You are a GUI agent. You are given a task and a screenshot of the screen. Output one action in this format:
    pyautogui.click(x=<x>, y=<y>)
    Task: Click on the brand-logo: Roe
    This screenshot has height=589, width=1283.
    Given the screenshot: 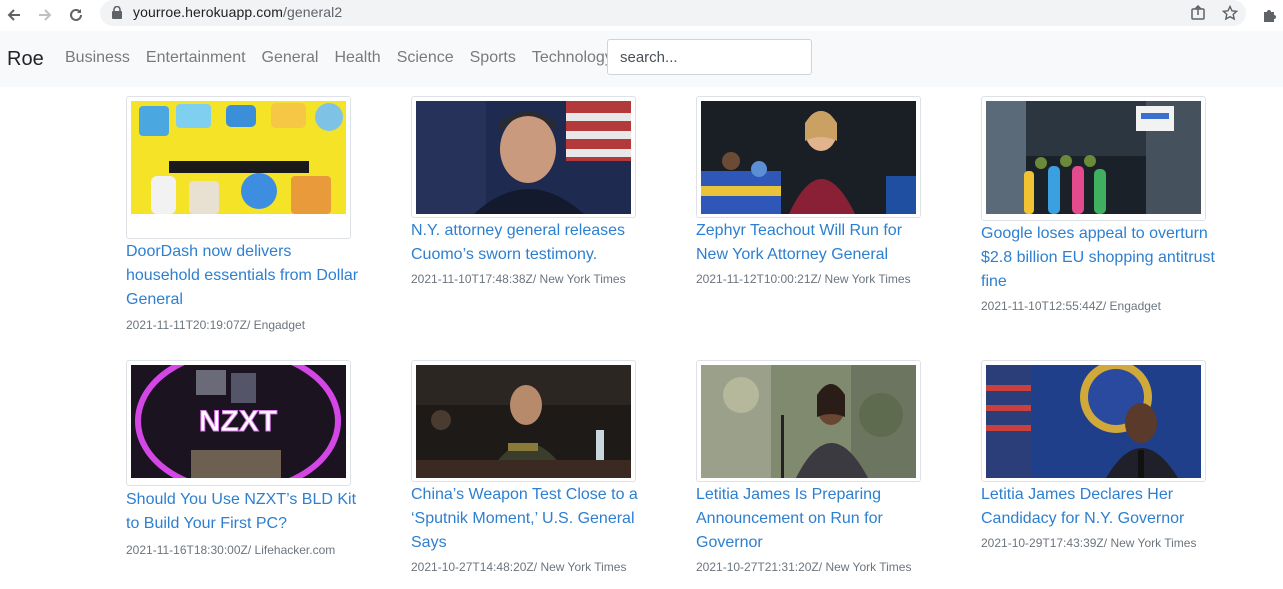 What is the action you would take?
    pyautogui.click(x=25, y=59)
    